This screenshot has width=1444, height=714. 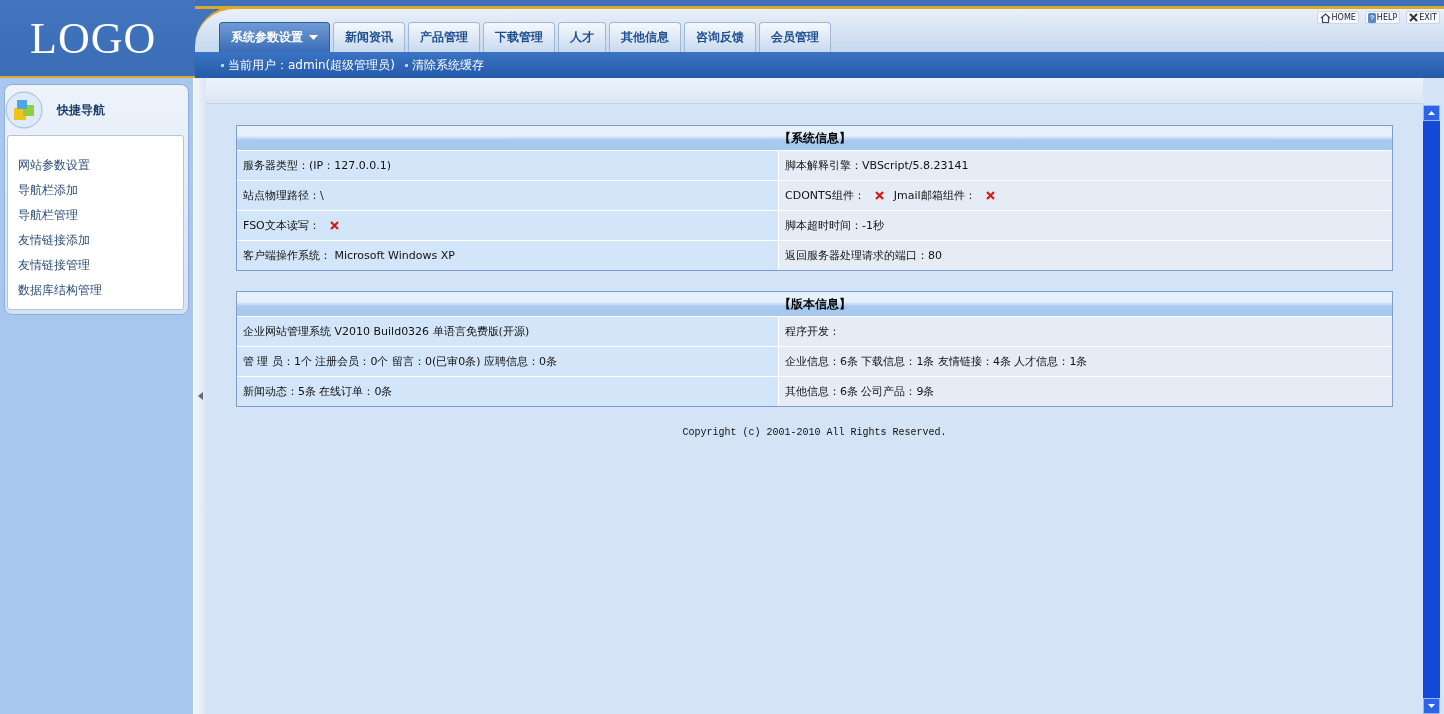 I want to click on sidebar-title: 快捷导航, so click(x=81, y=110).